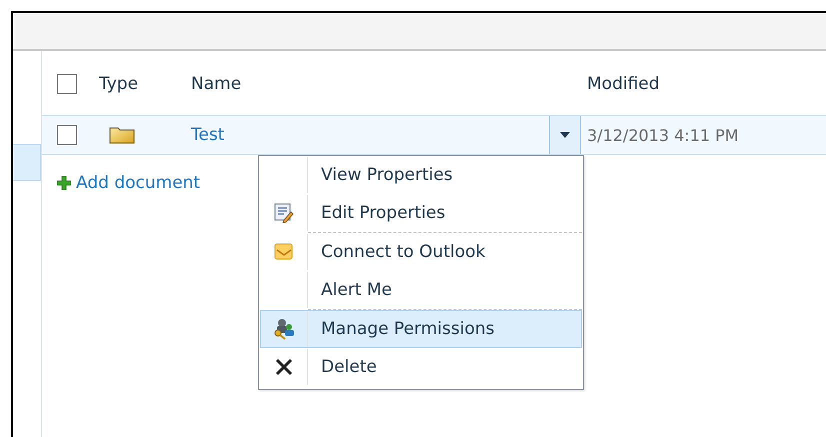 The width and height of the screenshot is (826, 437). What do you see at coordinates (662, 135) in the screenshot?
I see `modified-date: 3/12/2013 4:11 PM` at bounding box center [662, 135].